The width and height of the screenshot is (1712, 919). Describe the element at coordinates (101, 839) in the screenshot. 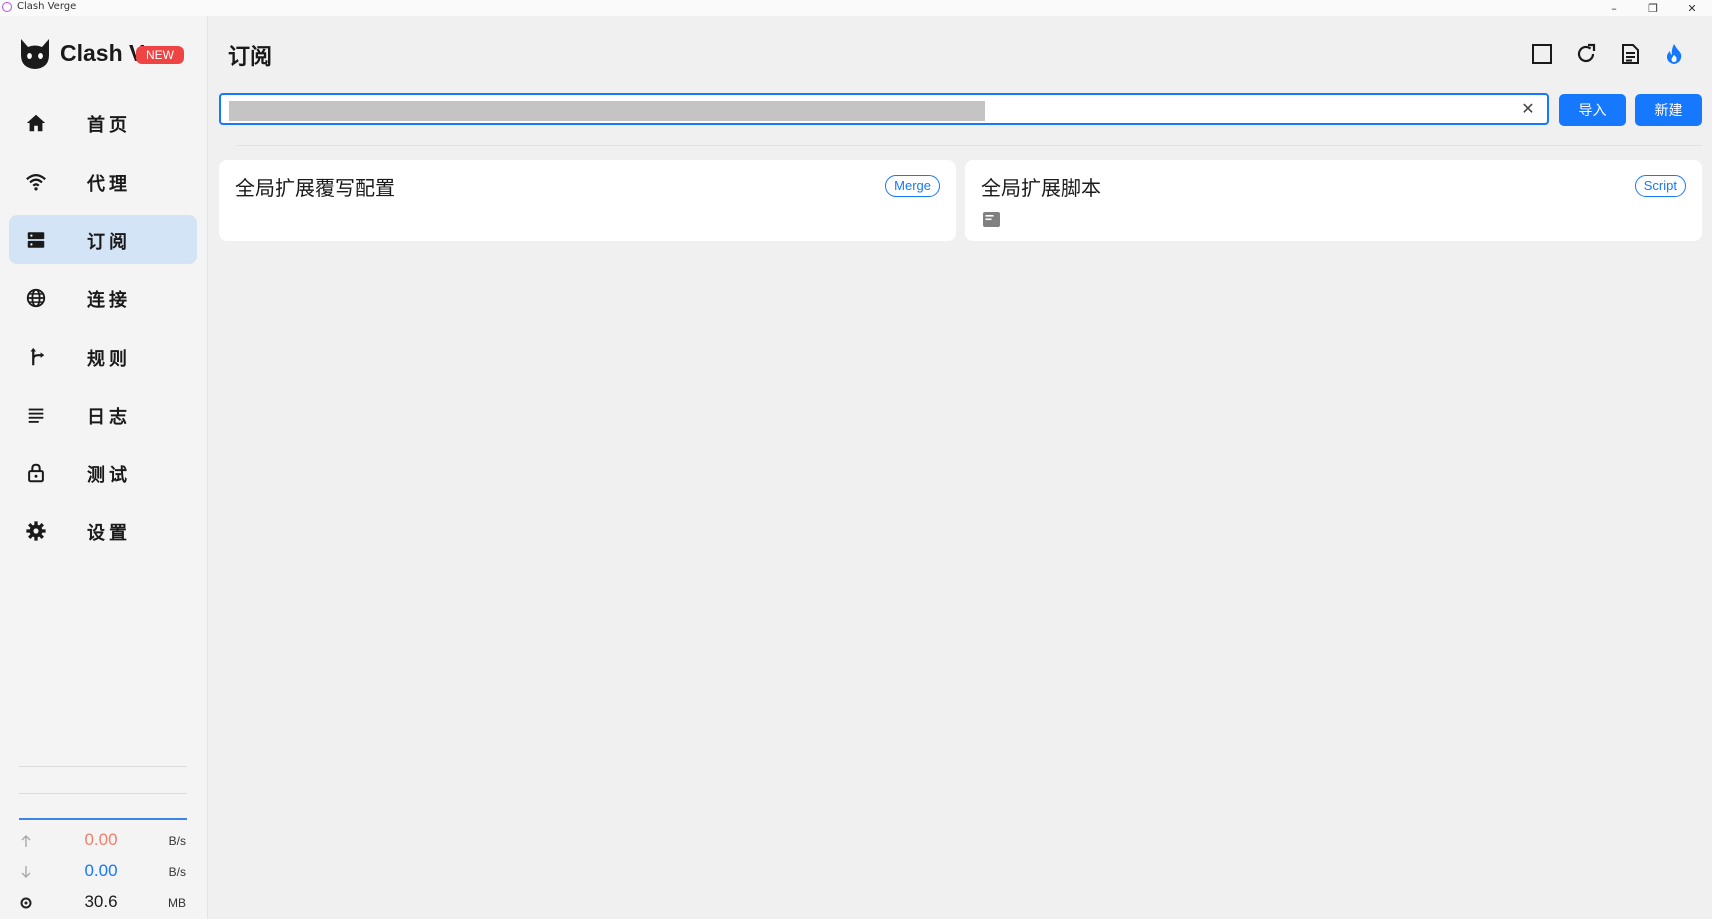

I see `upload-value: 0.00` at that location.